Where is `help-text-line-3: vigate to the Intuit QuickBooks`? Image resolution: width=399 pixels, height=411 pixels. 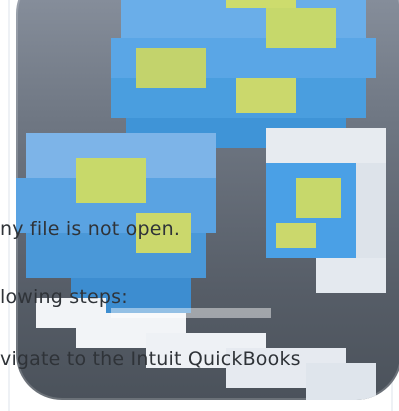 help-text-line-3: vigate to the Intuit QuickBooks is located at coordinates (150, 359).